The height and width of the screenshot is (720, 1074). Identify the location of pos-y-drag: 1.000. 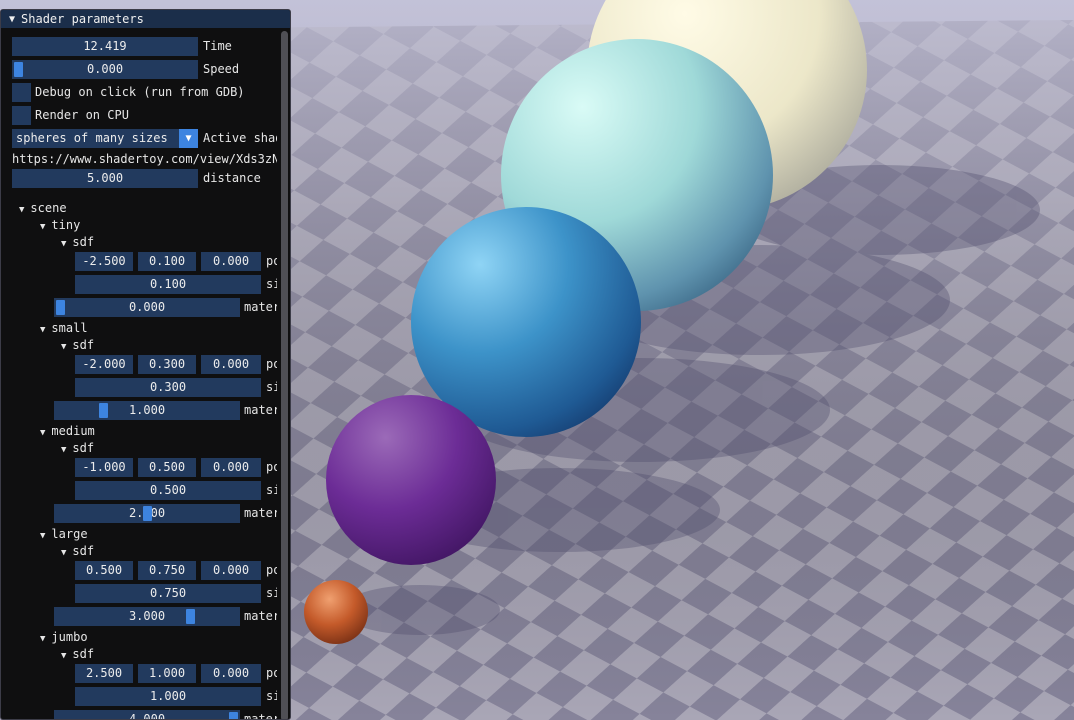
(167, 673).